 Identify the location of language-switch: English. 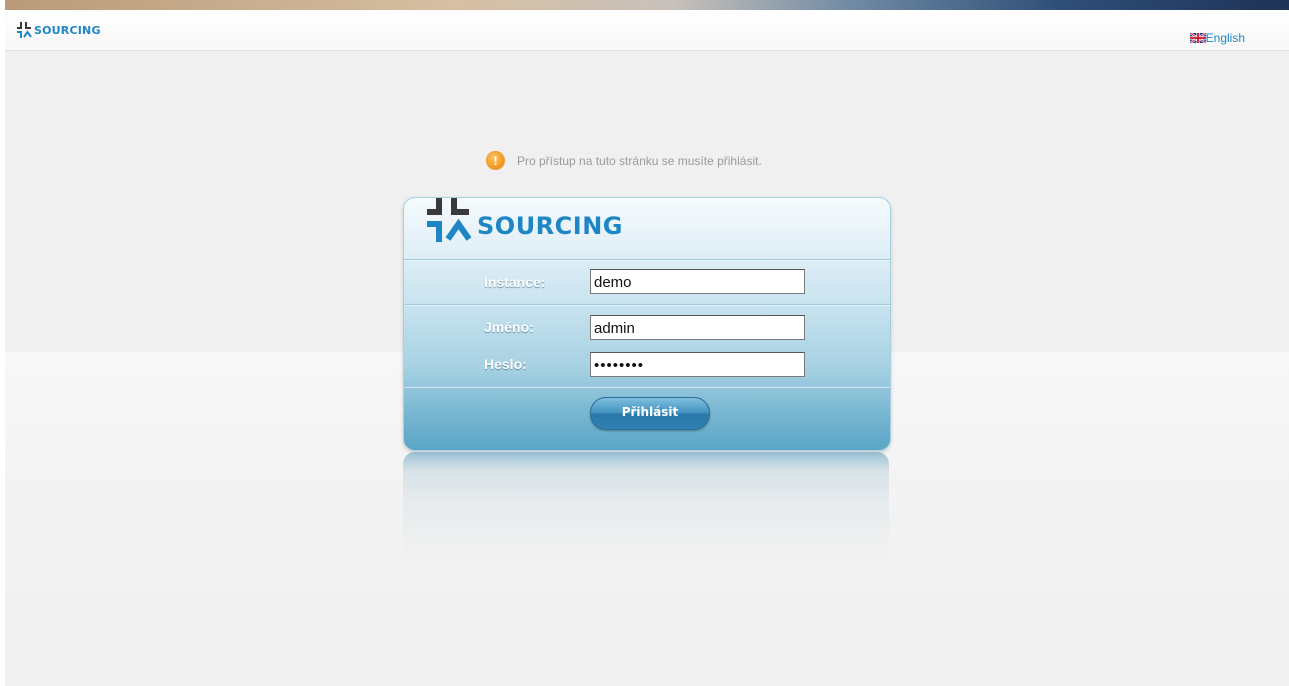
(1217, 38).